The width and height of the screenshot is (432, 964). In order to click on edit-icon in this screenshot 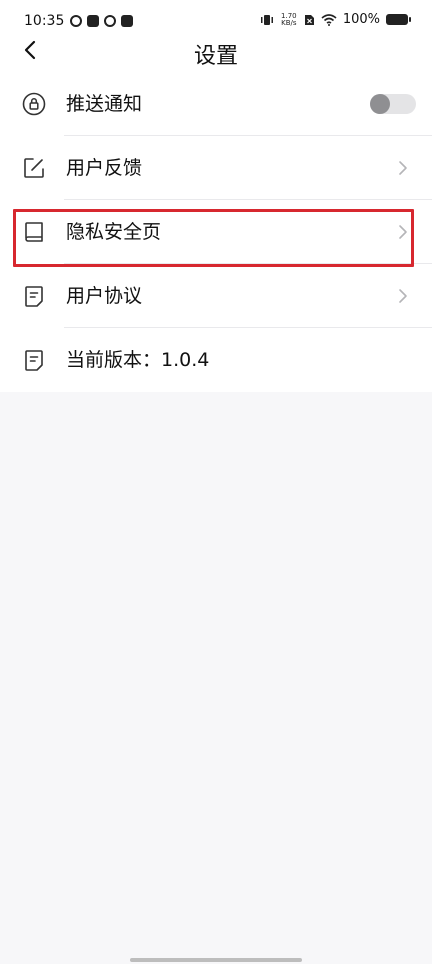, I will do `click(34, 168)`.